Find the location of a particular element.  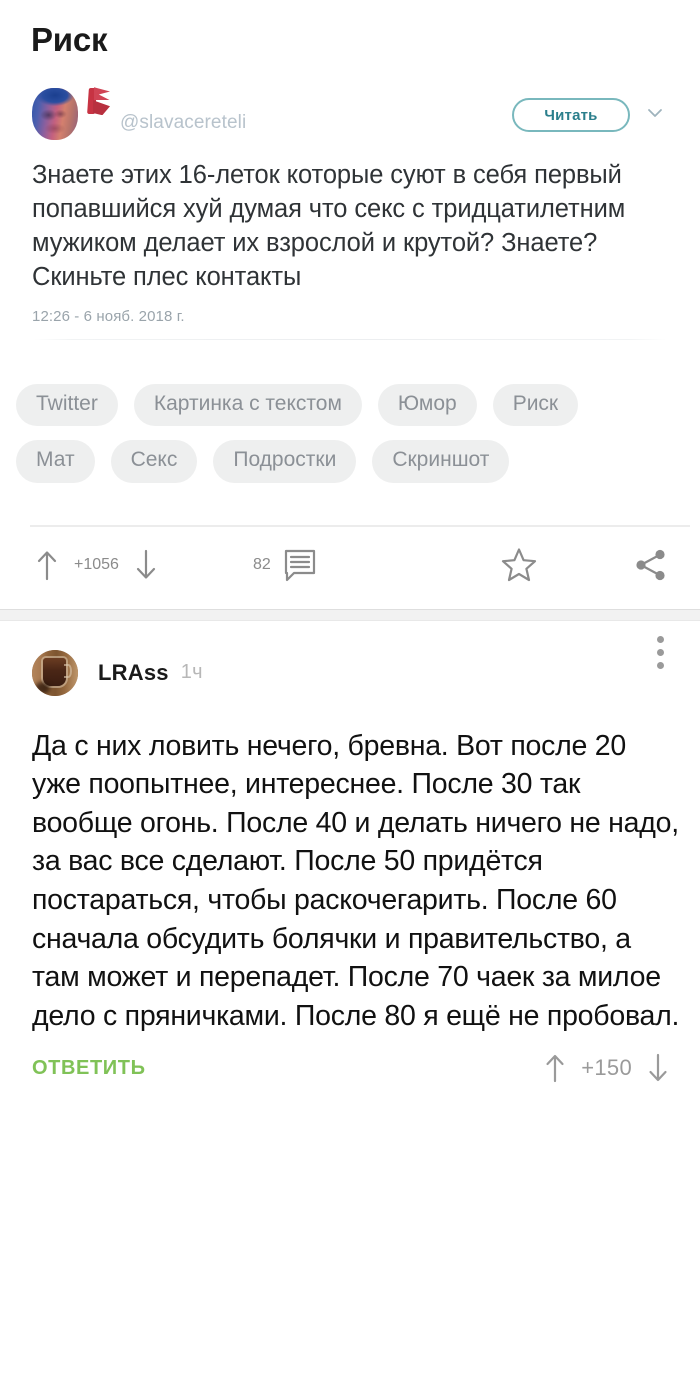

share-icon is located at coordinates (650, 564).